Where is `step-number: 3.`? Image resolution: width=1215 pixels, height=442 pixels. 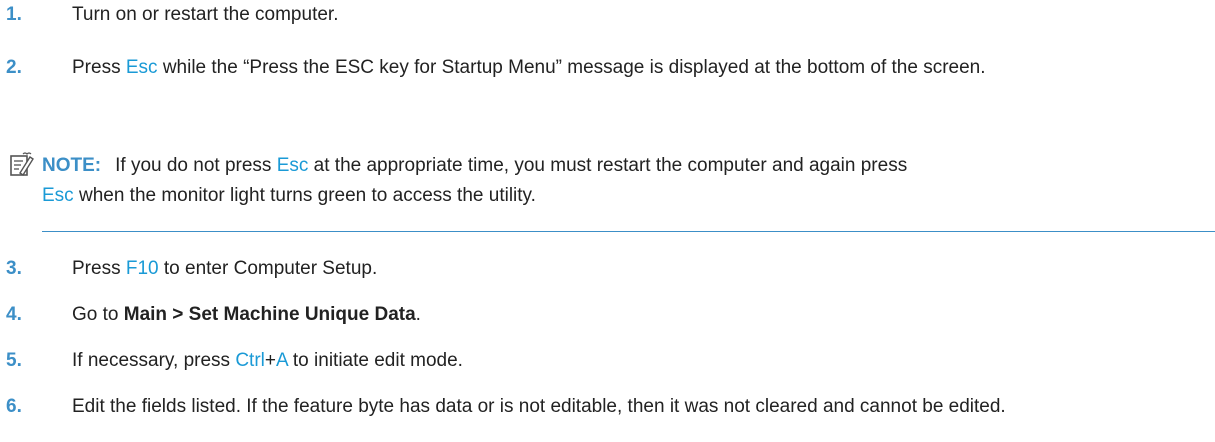
step-number: 3. is located at coordinates (14, 268).